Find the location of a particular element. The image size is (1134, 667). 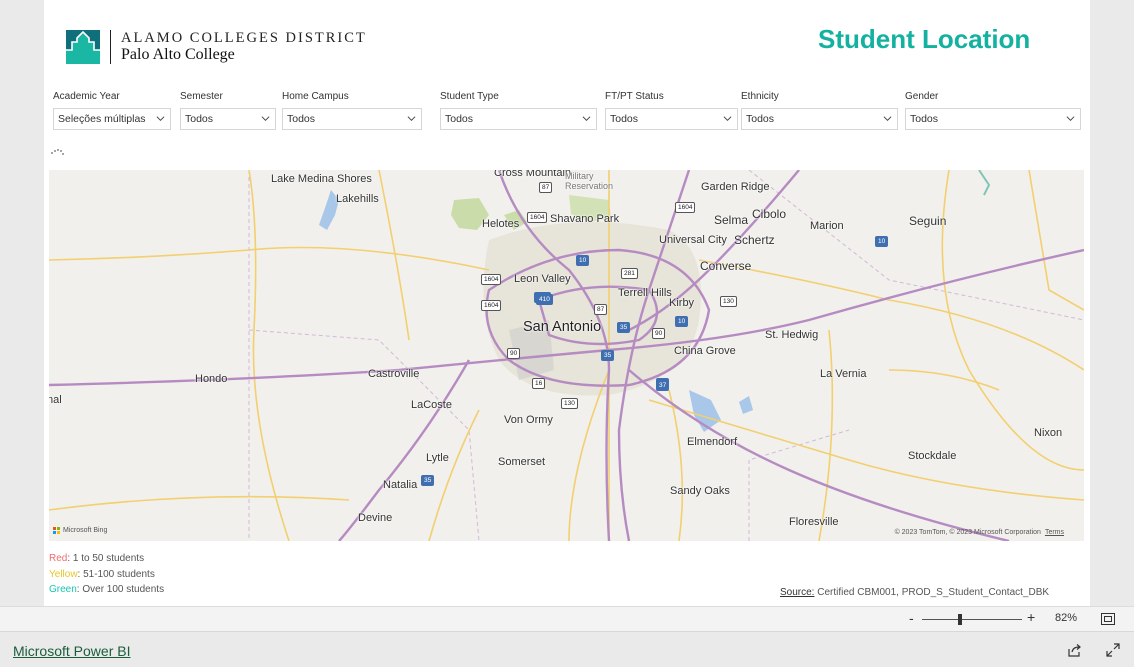

legend-green-text: : Over 100 students is located at coordinates (120, 589).